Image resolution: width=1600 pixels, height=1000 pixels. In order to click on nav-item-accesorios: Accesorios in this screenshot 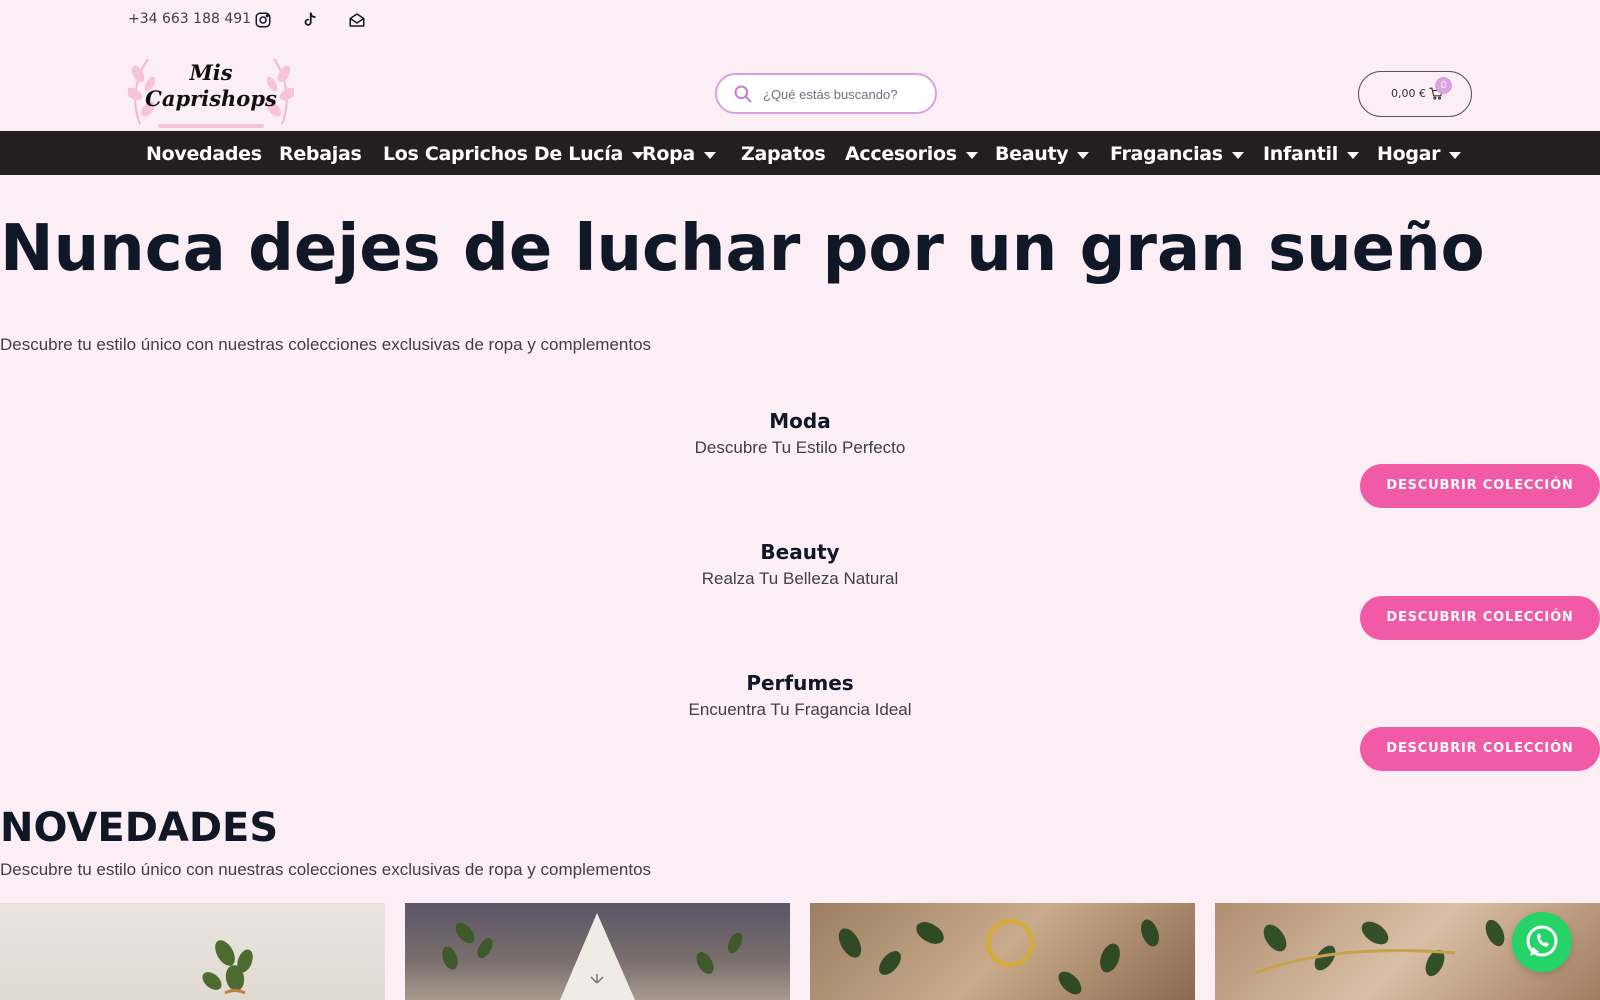, I will do `click(911, 154)`.